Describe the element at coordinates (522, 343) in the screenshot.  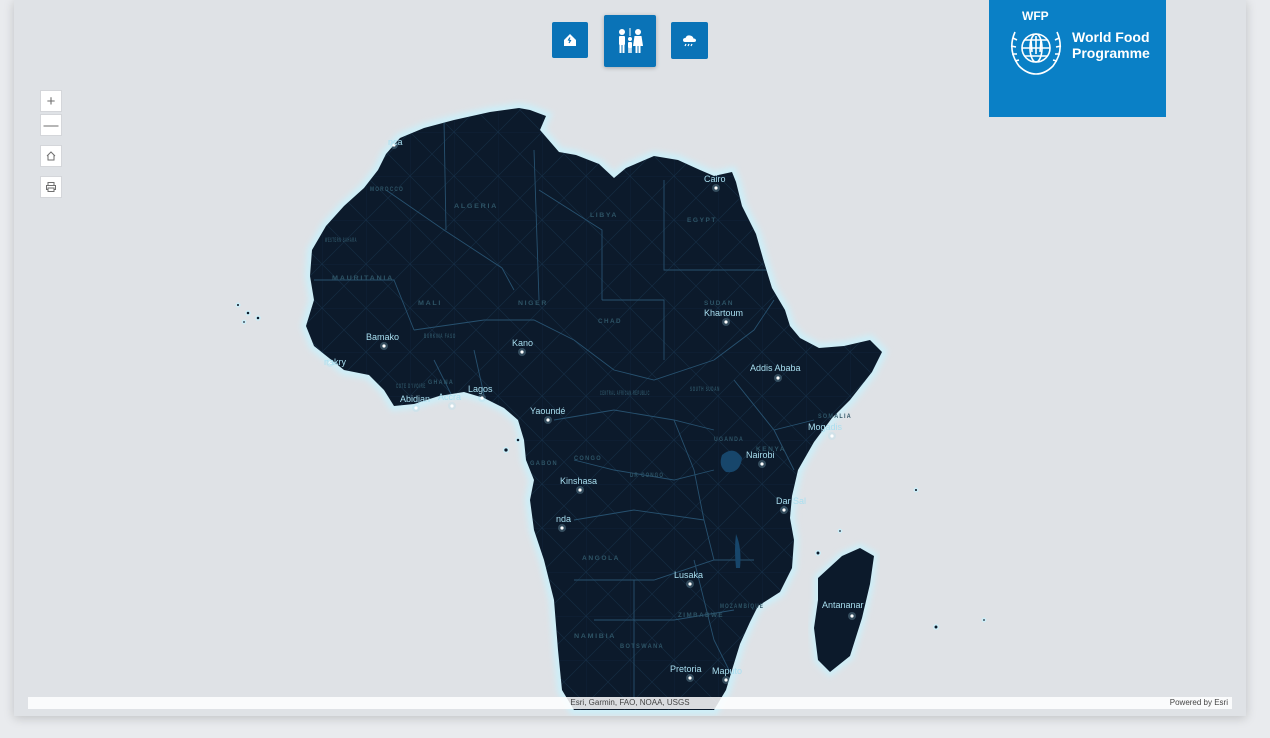
I see `city-label: Kano` at that location.